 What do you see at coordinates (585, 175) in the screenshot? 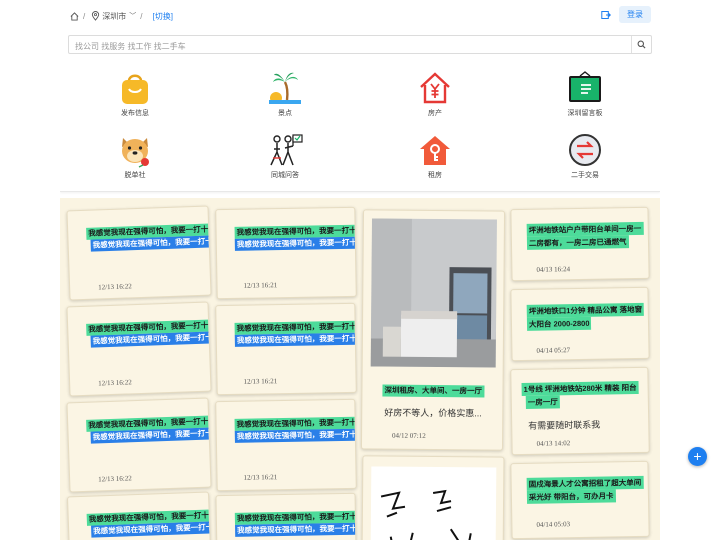
I see `category-label: 二手交易` at bounding box center [585, 175].